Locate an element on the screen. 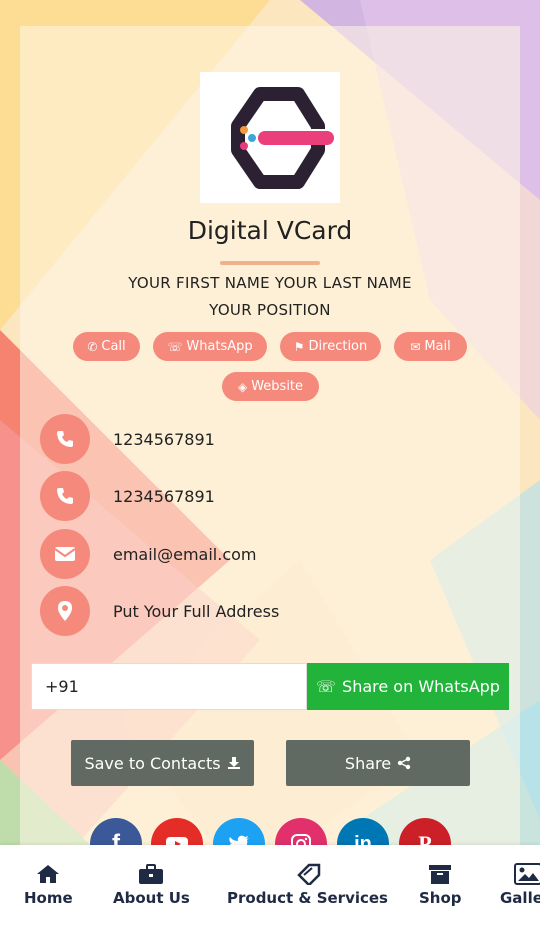  share-icon is located at coordinates (404, 763).